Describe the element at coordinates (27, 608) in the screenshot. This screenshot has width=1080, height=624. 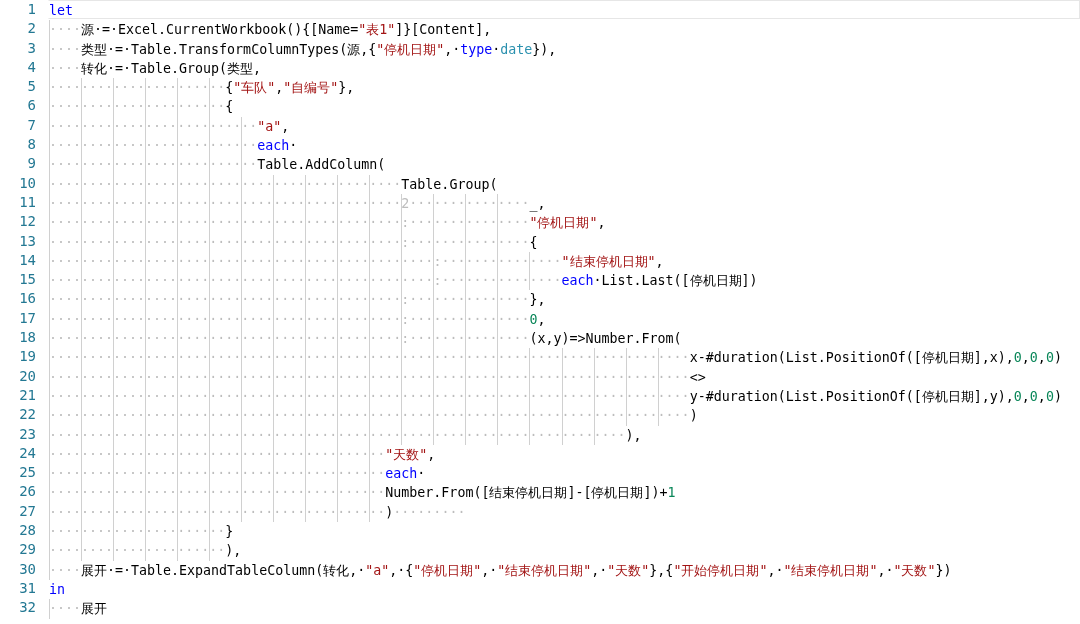
I see `line-number: 32` at that location.